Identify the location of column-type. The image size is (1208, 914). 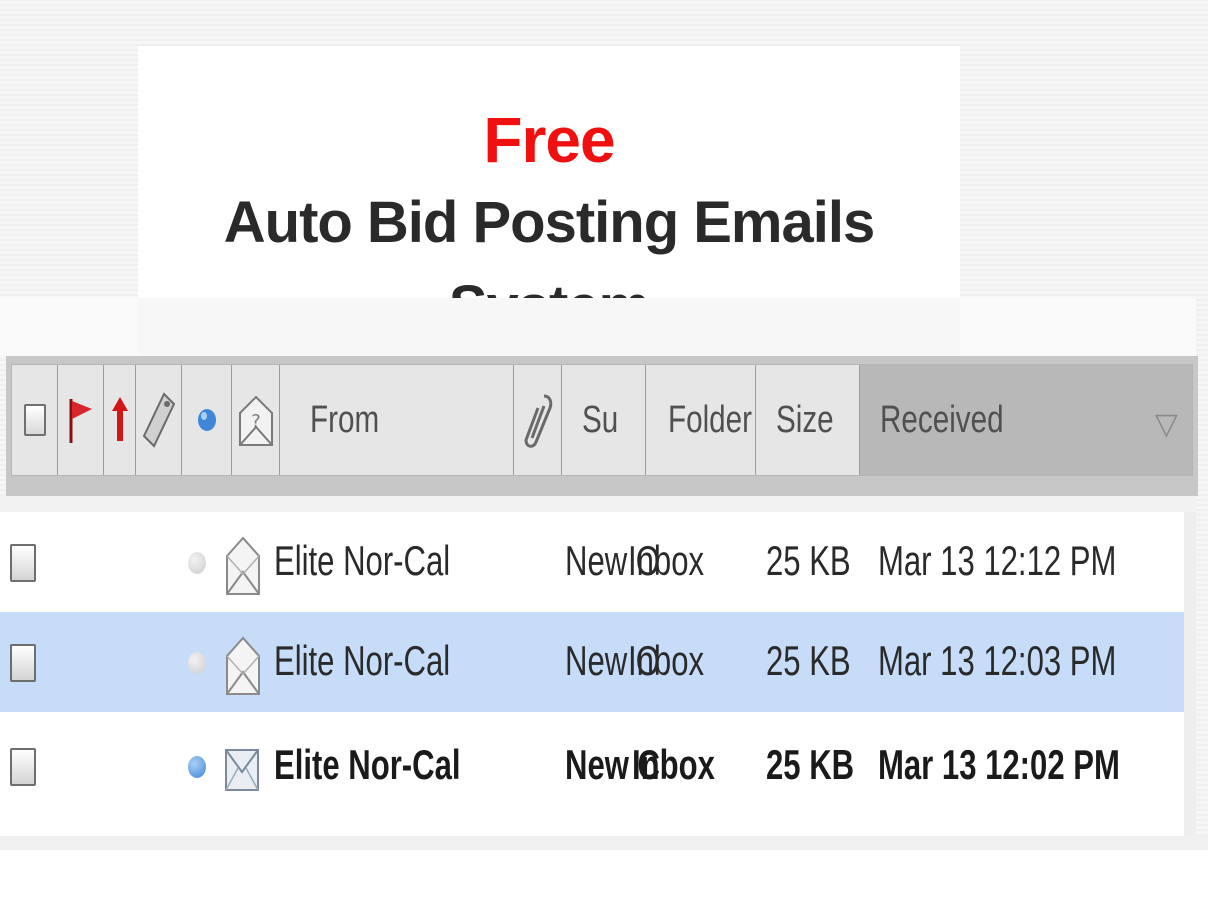
(35, 420).